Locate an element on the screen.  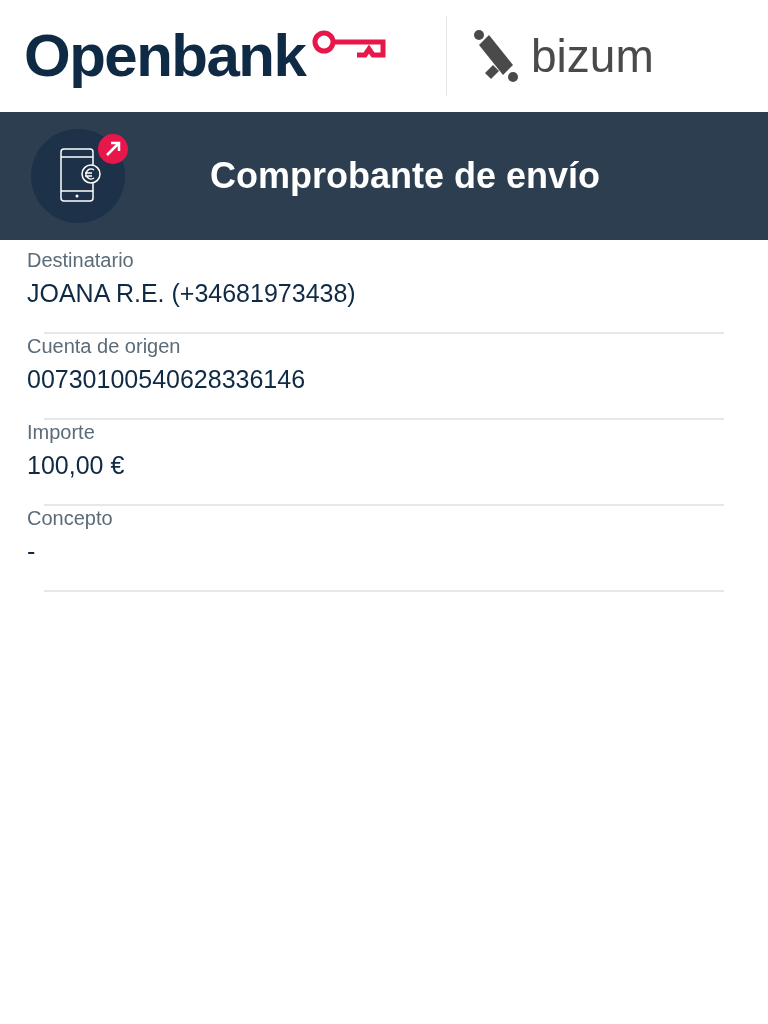
brand-logo-text: Openbank is located at coordinates (165, 56).